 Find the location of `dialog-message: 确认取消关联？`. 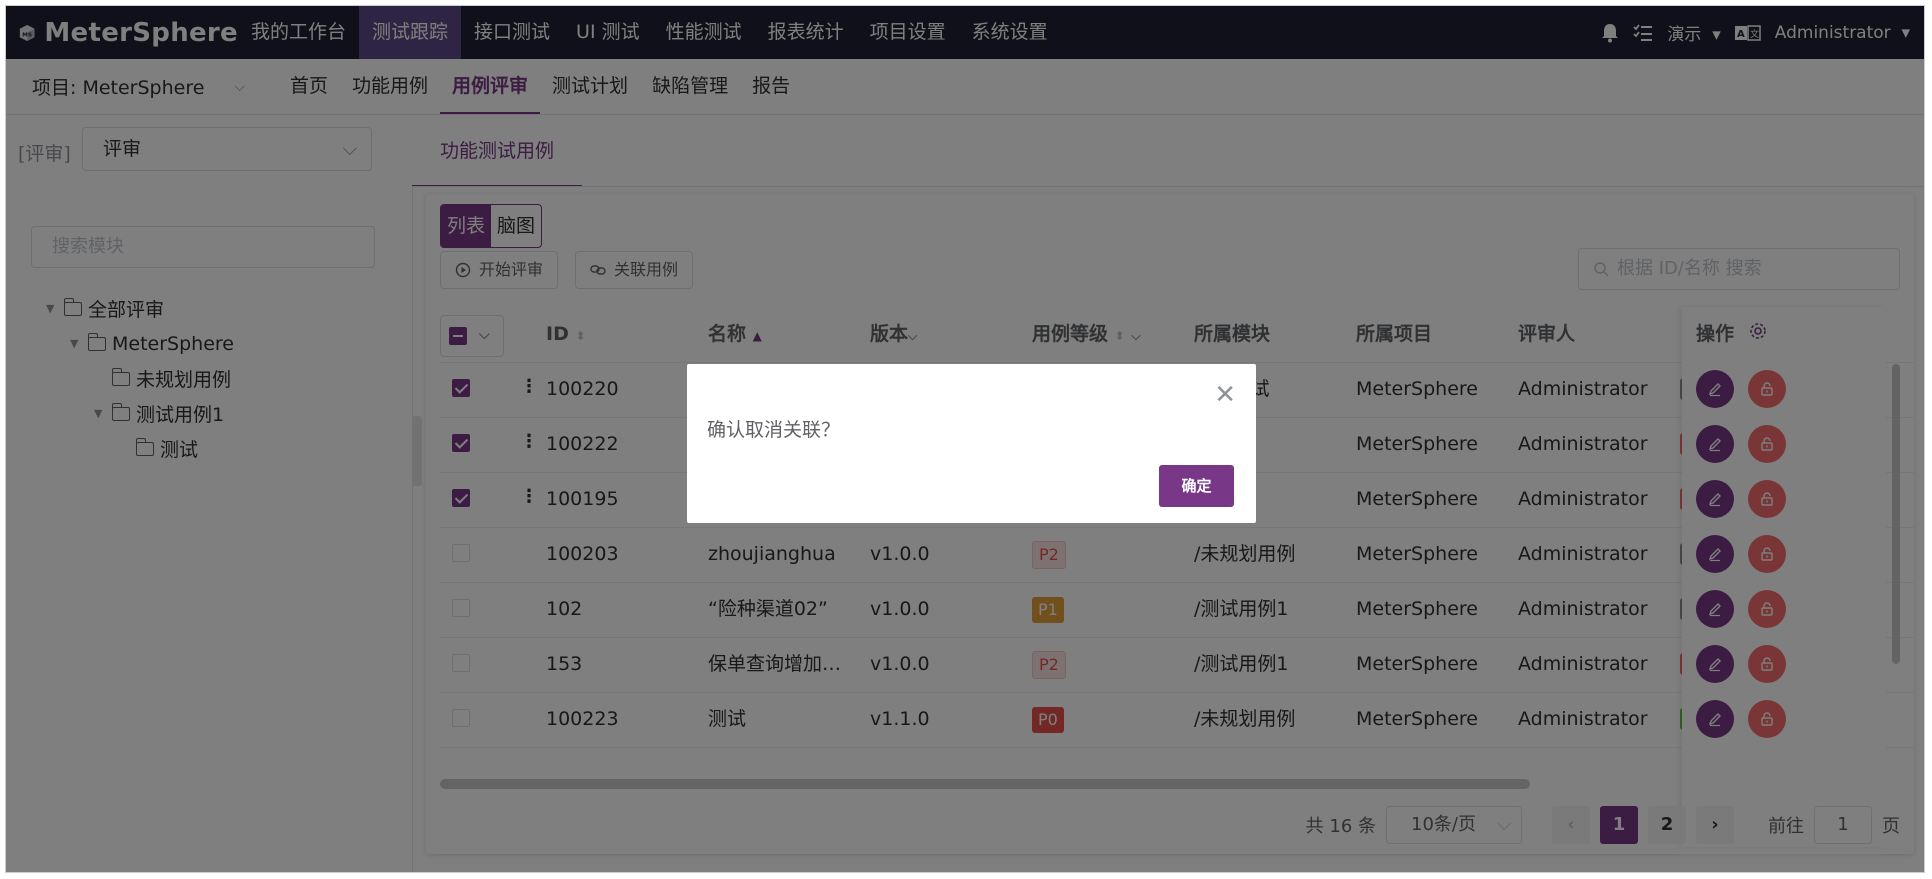

dialog-message: 确认取消关联？ is located at coordinates (774, 430).